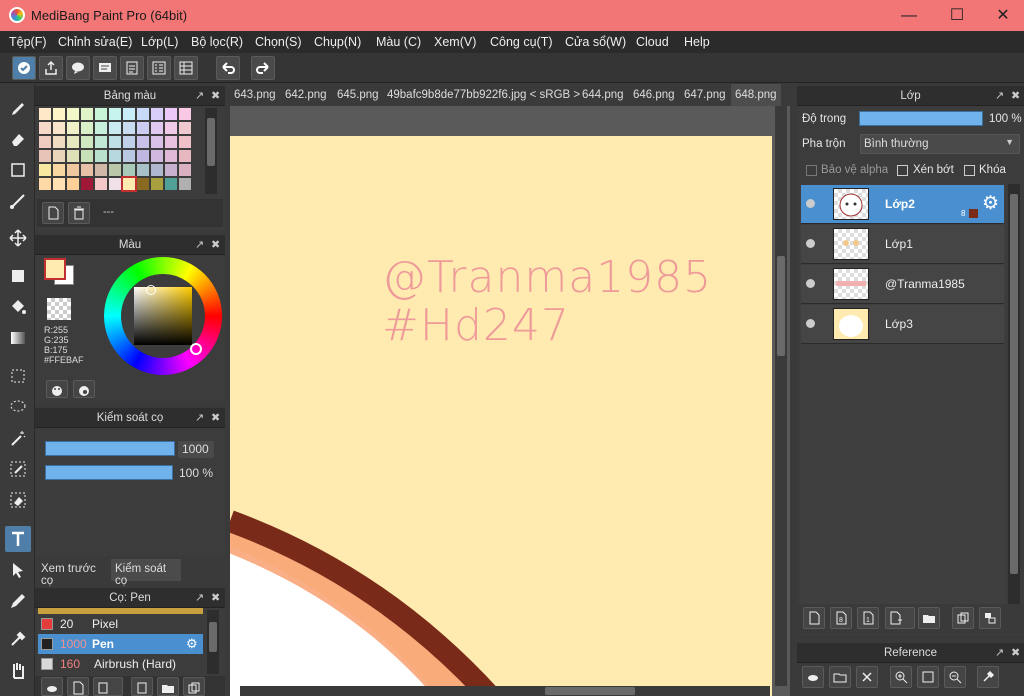  What do you see at coordinates (840, 677) in the screenshot?
I see `reference-open-button` at bounding box center [840, 677].